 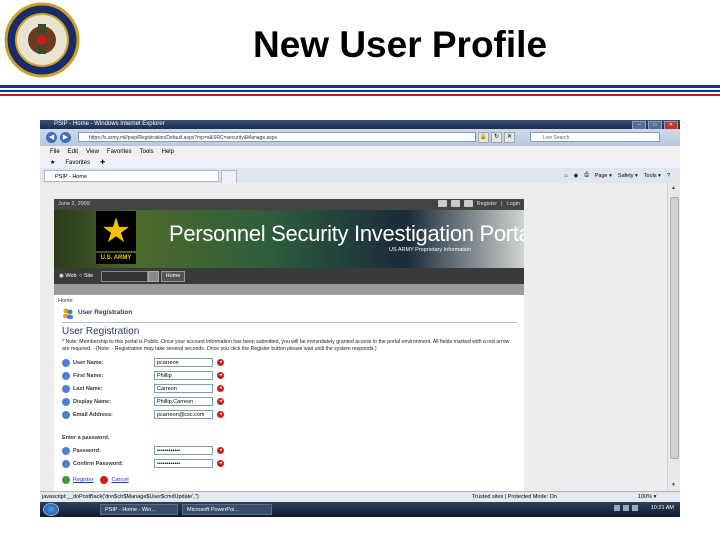 I want to click on favorites-bar: ★ Favorites ✚, so click(x=360, y=162).